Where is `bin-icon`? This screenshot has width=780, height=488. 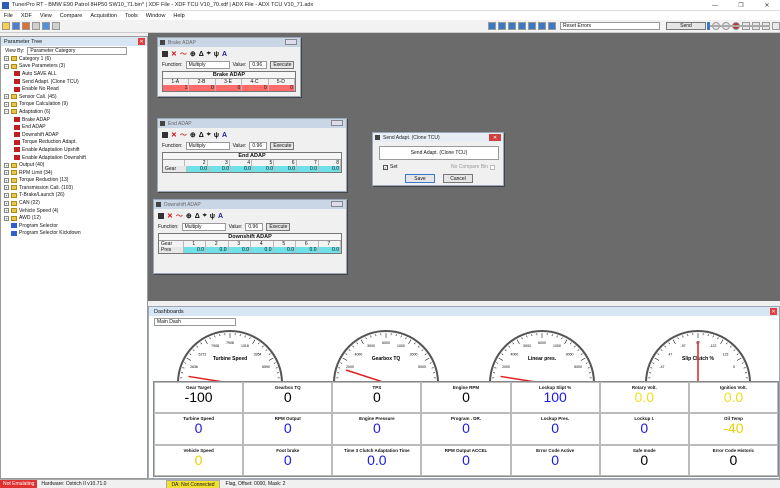
bin-icon is located at coordinates (552, 26).